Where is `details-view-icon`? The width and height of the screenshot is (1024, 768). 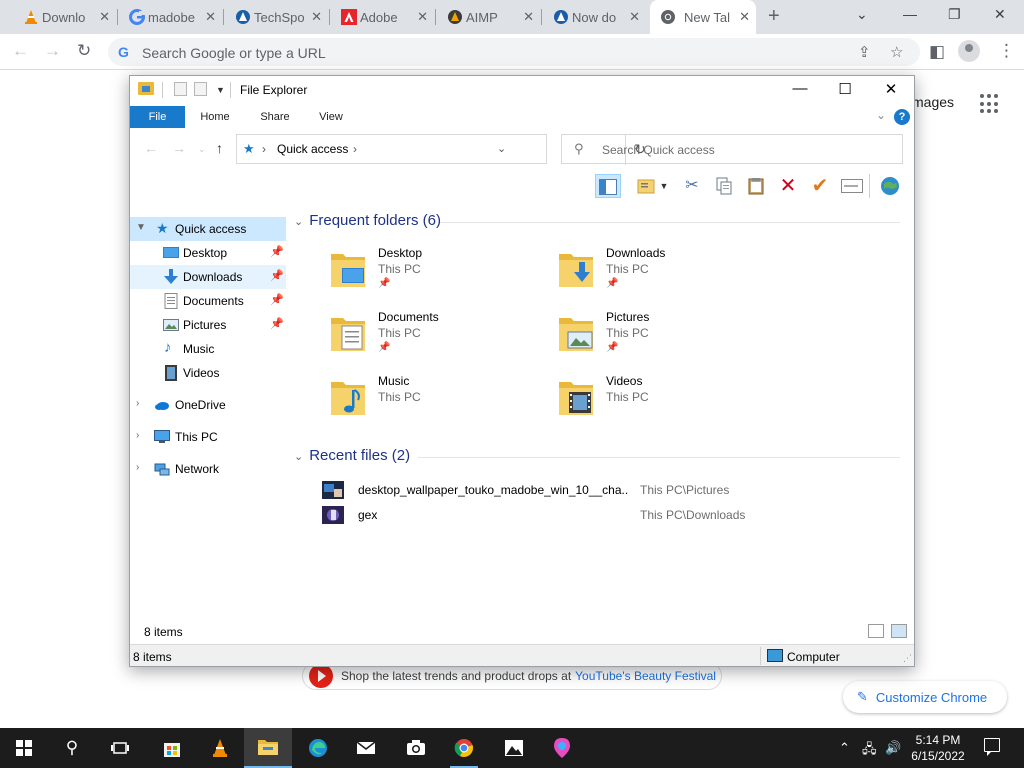 details-view-icon is located at coordinates (876, 631).